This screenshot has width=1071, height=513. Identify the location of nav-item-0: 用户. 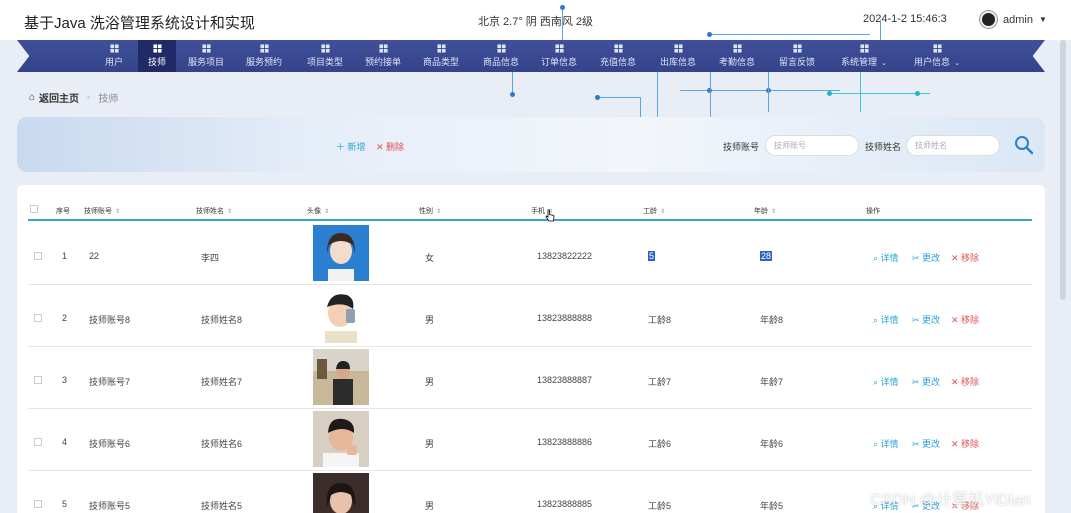
(114, 56).